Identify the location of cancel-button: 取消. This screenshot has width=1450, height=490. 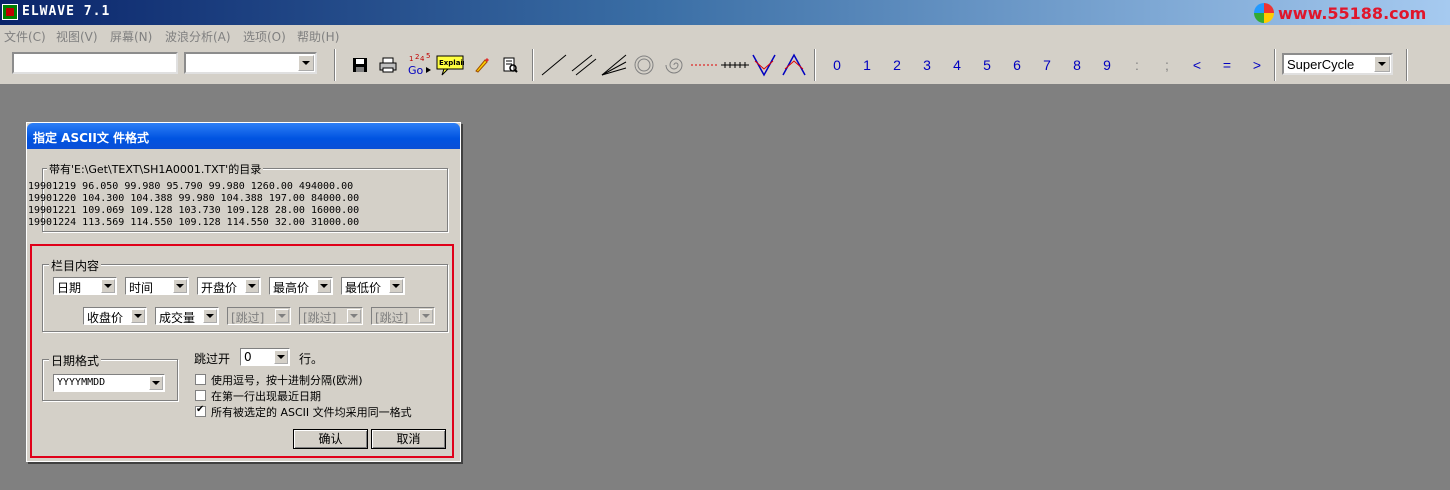
(408, 439).